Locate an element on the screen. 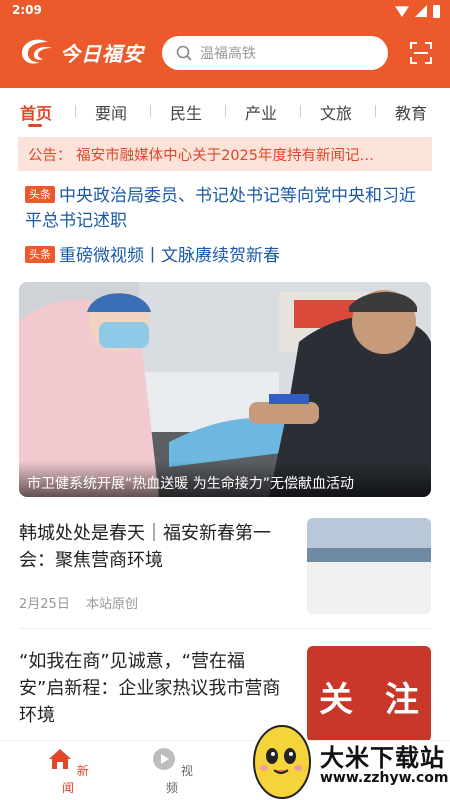 This screenshot has height=800, width=450. article-thumbnail is located at coordinates (369, 566).